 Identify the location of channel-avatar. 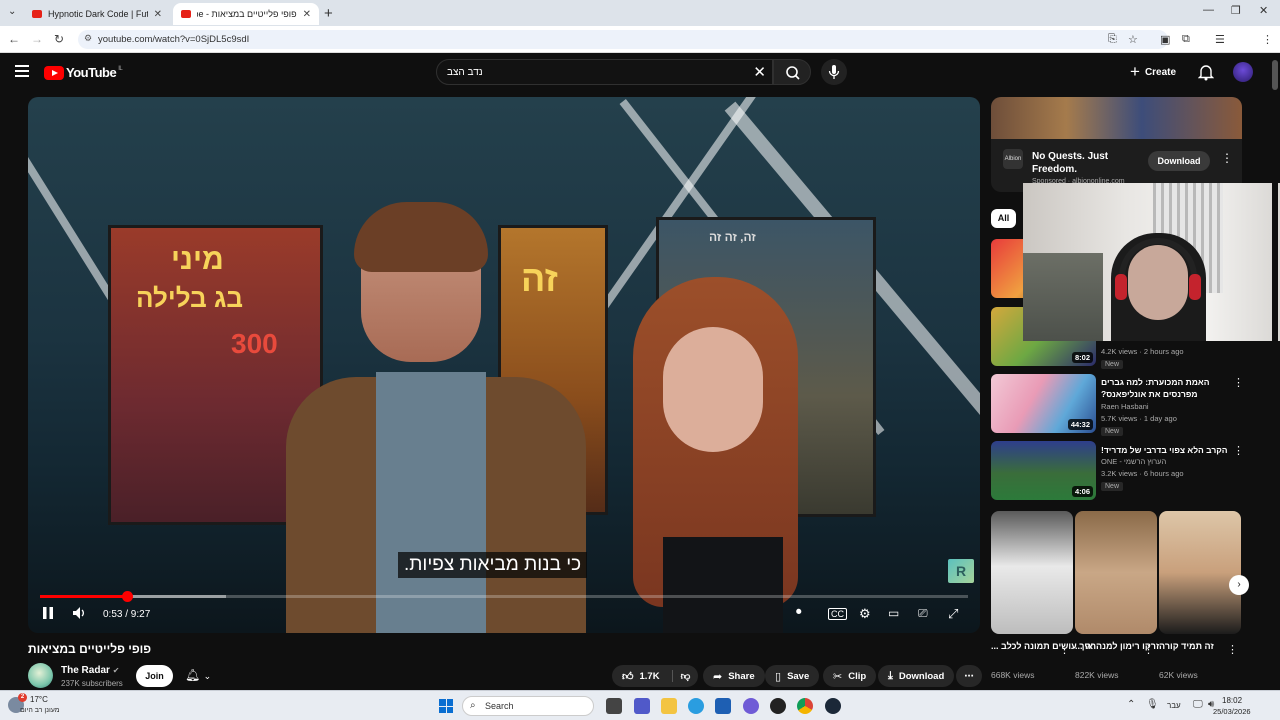
(40, 675).